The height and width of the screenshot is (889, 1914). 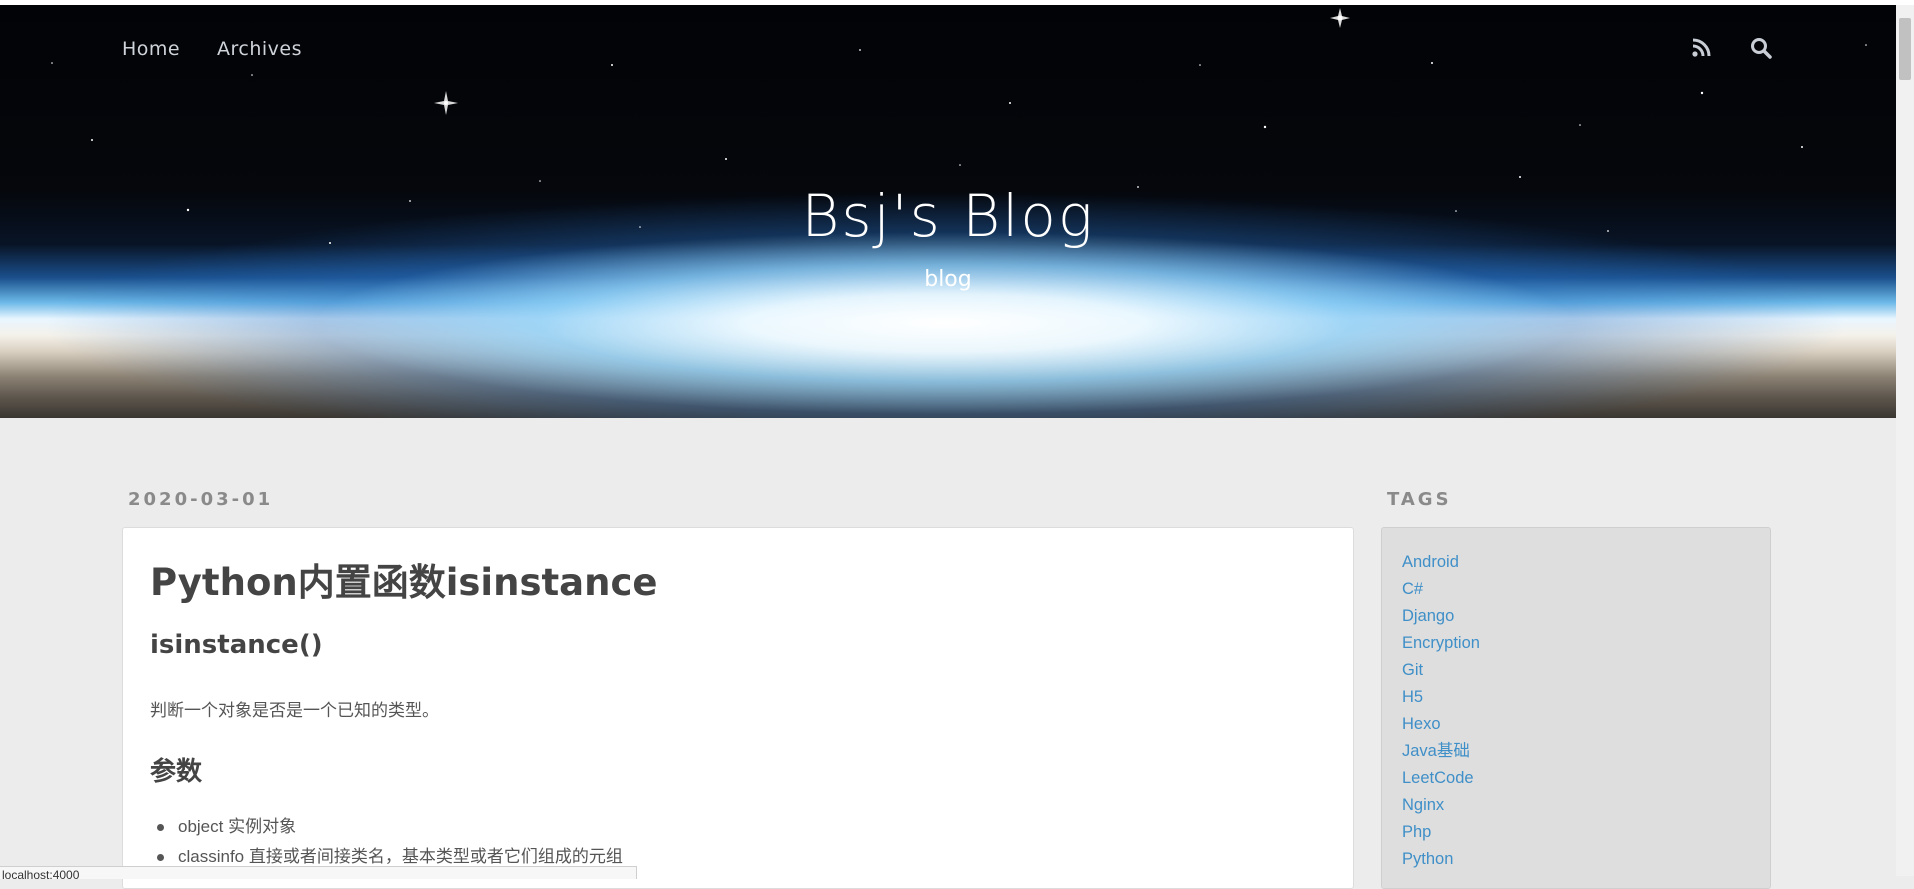 What do you see at coordinates (318, 872) in the screenshot?
I see `browser-status-bar: localhost:4000` at bounding box center [318, 872].